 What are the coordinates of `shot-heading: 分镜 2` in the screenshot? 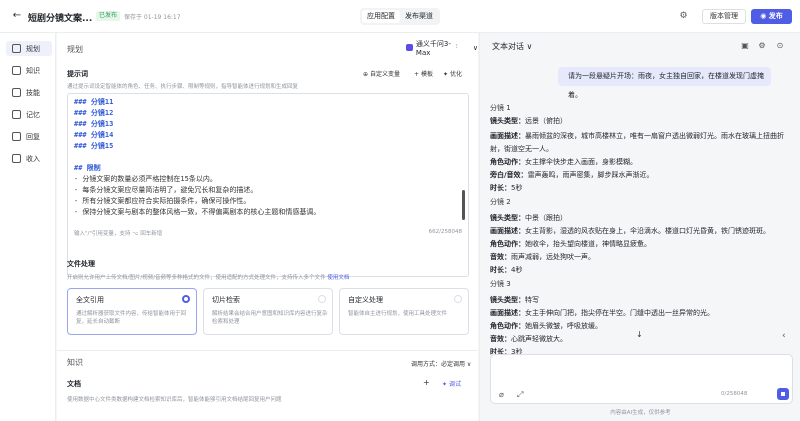 It's located at (500, 202).